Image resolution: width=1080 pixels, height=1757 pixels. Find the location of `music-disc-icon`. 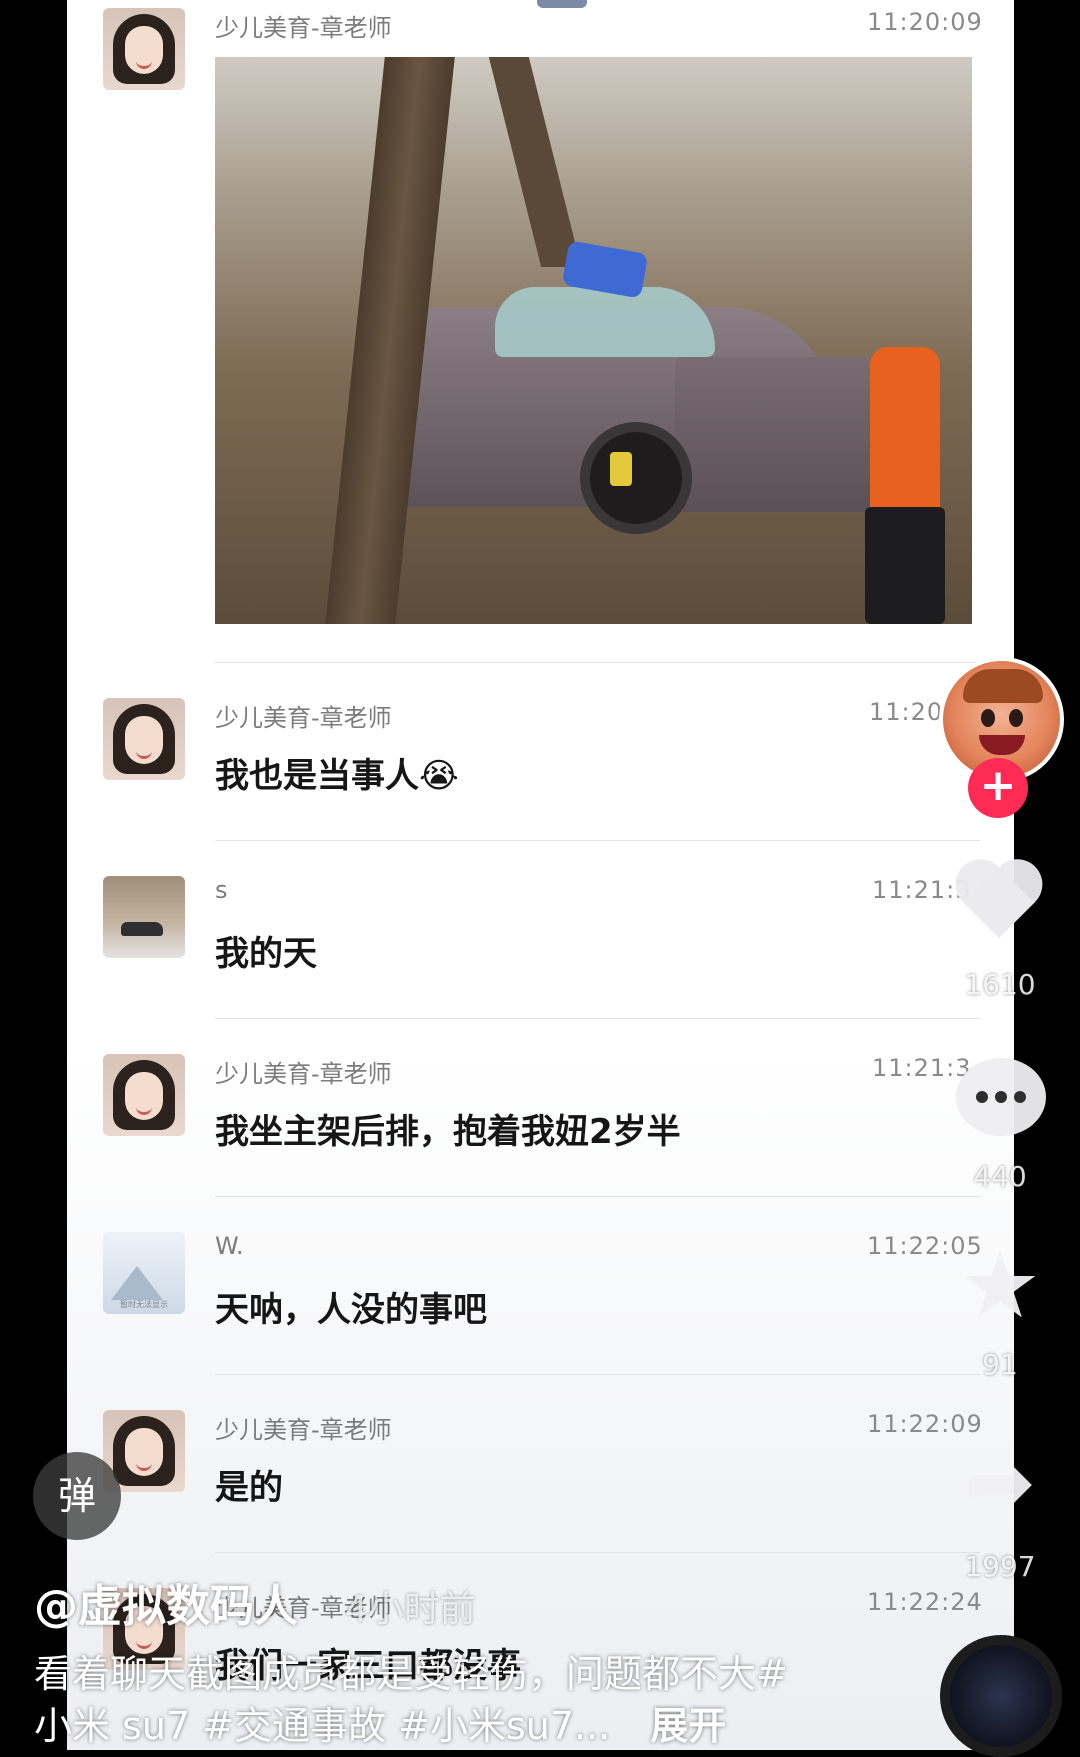

music-disc-icon is located at coordinates (1001, 1696).